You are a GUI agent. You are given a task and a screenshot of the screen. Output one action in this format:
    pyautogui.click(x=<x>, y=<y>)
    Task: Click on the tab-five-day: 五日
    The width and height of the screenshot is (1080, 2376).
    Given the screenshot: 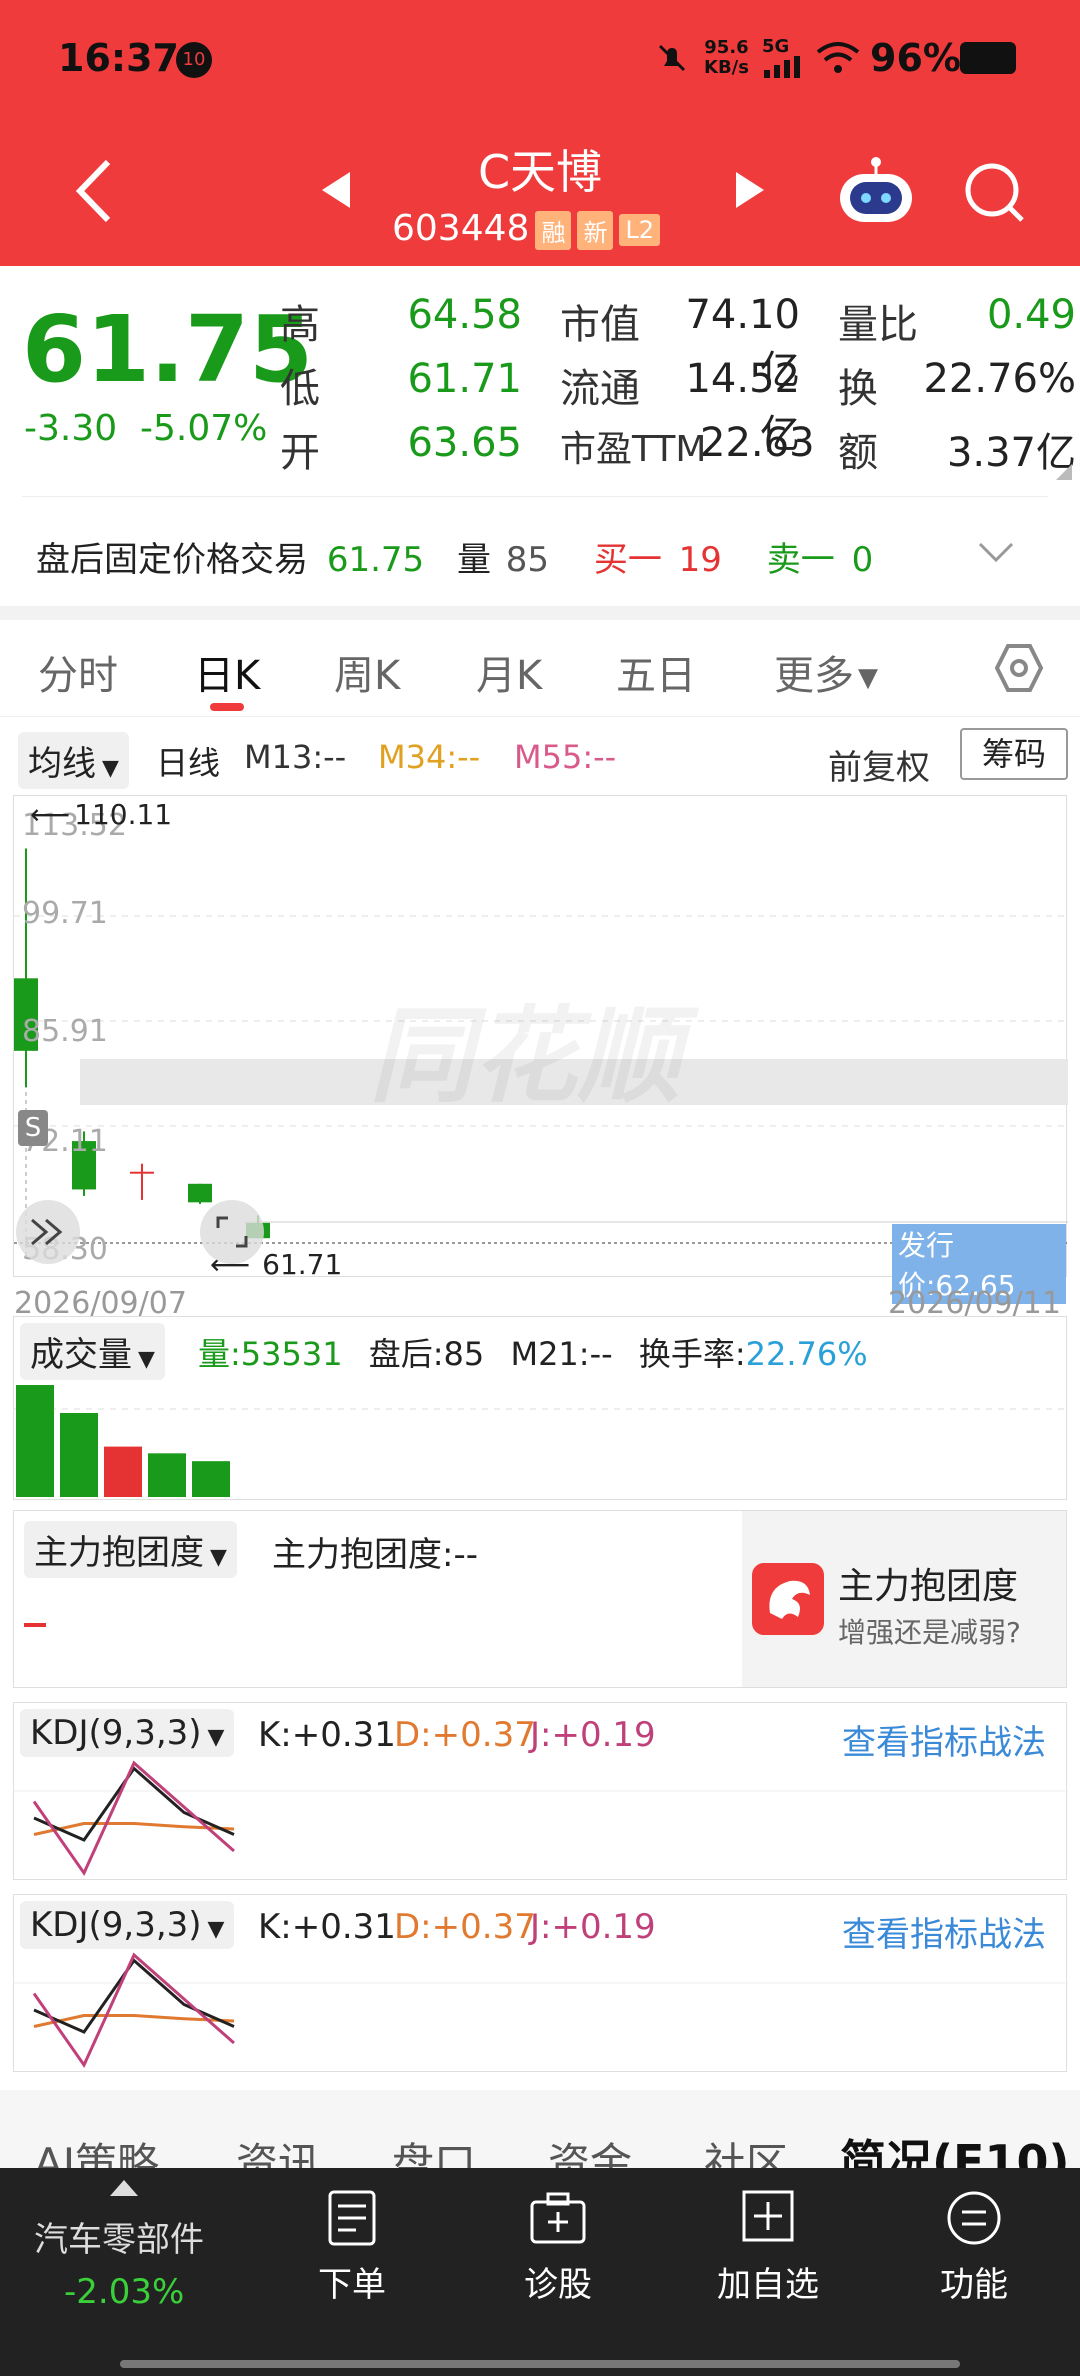 What is the action you would take?
    pyautogui.click(x=656, y=672)
    